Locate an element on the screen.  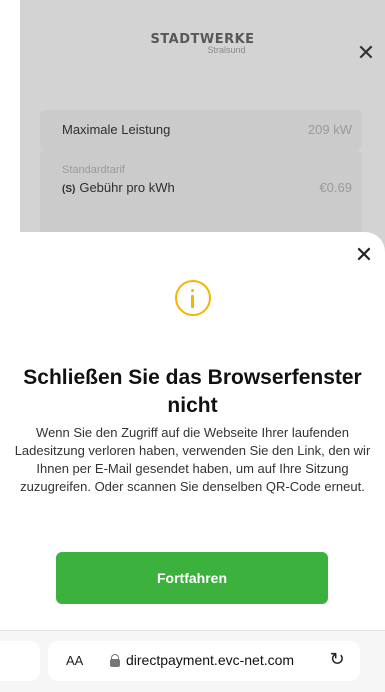
text-size-label: AA is located at coordinates (75, 660).